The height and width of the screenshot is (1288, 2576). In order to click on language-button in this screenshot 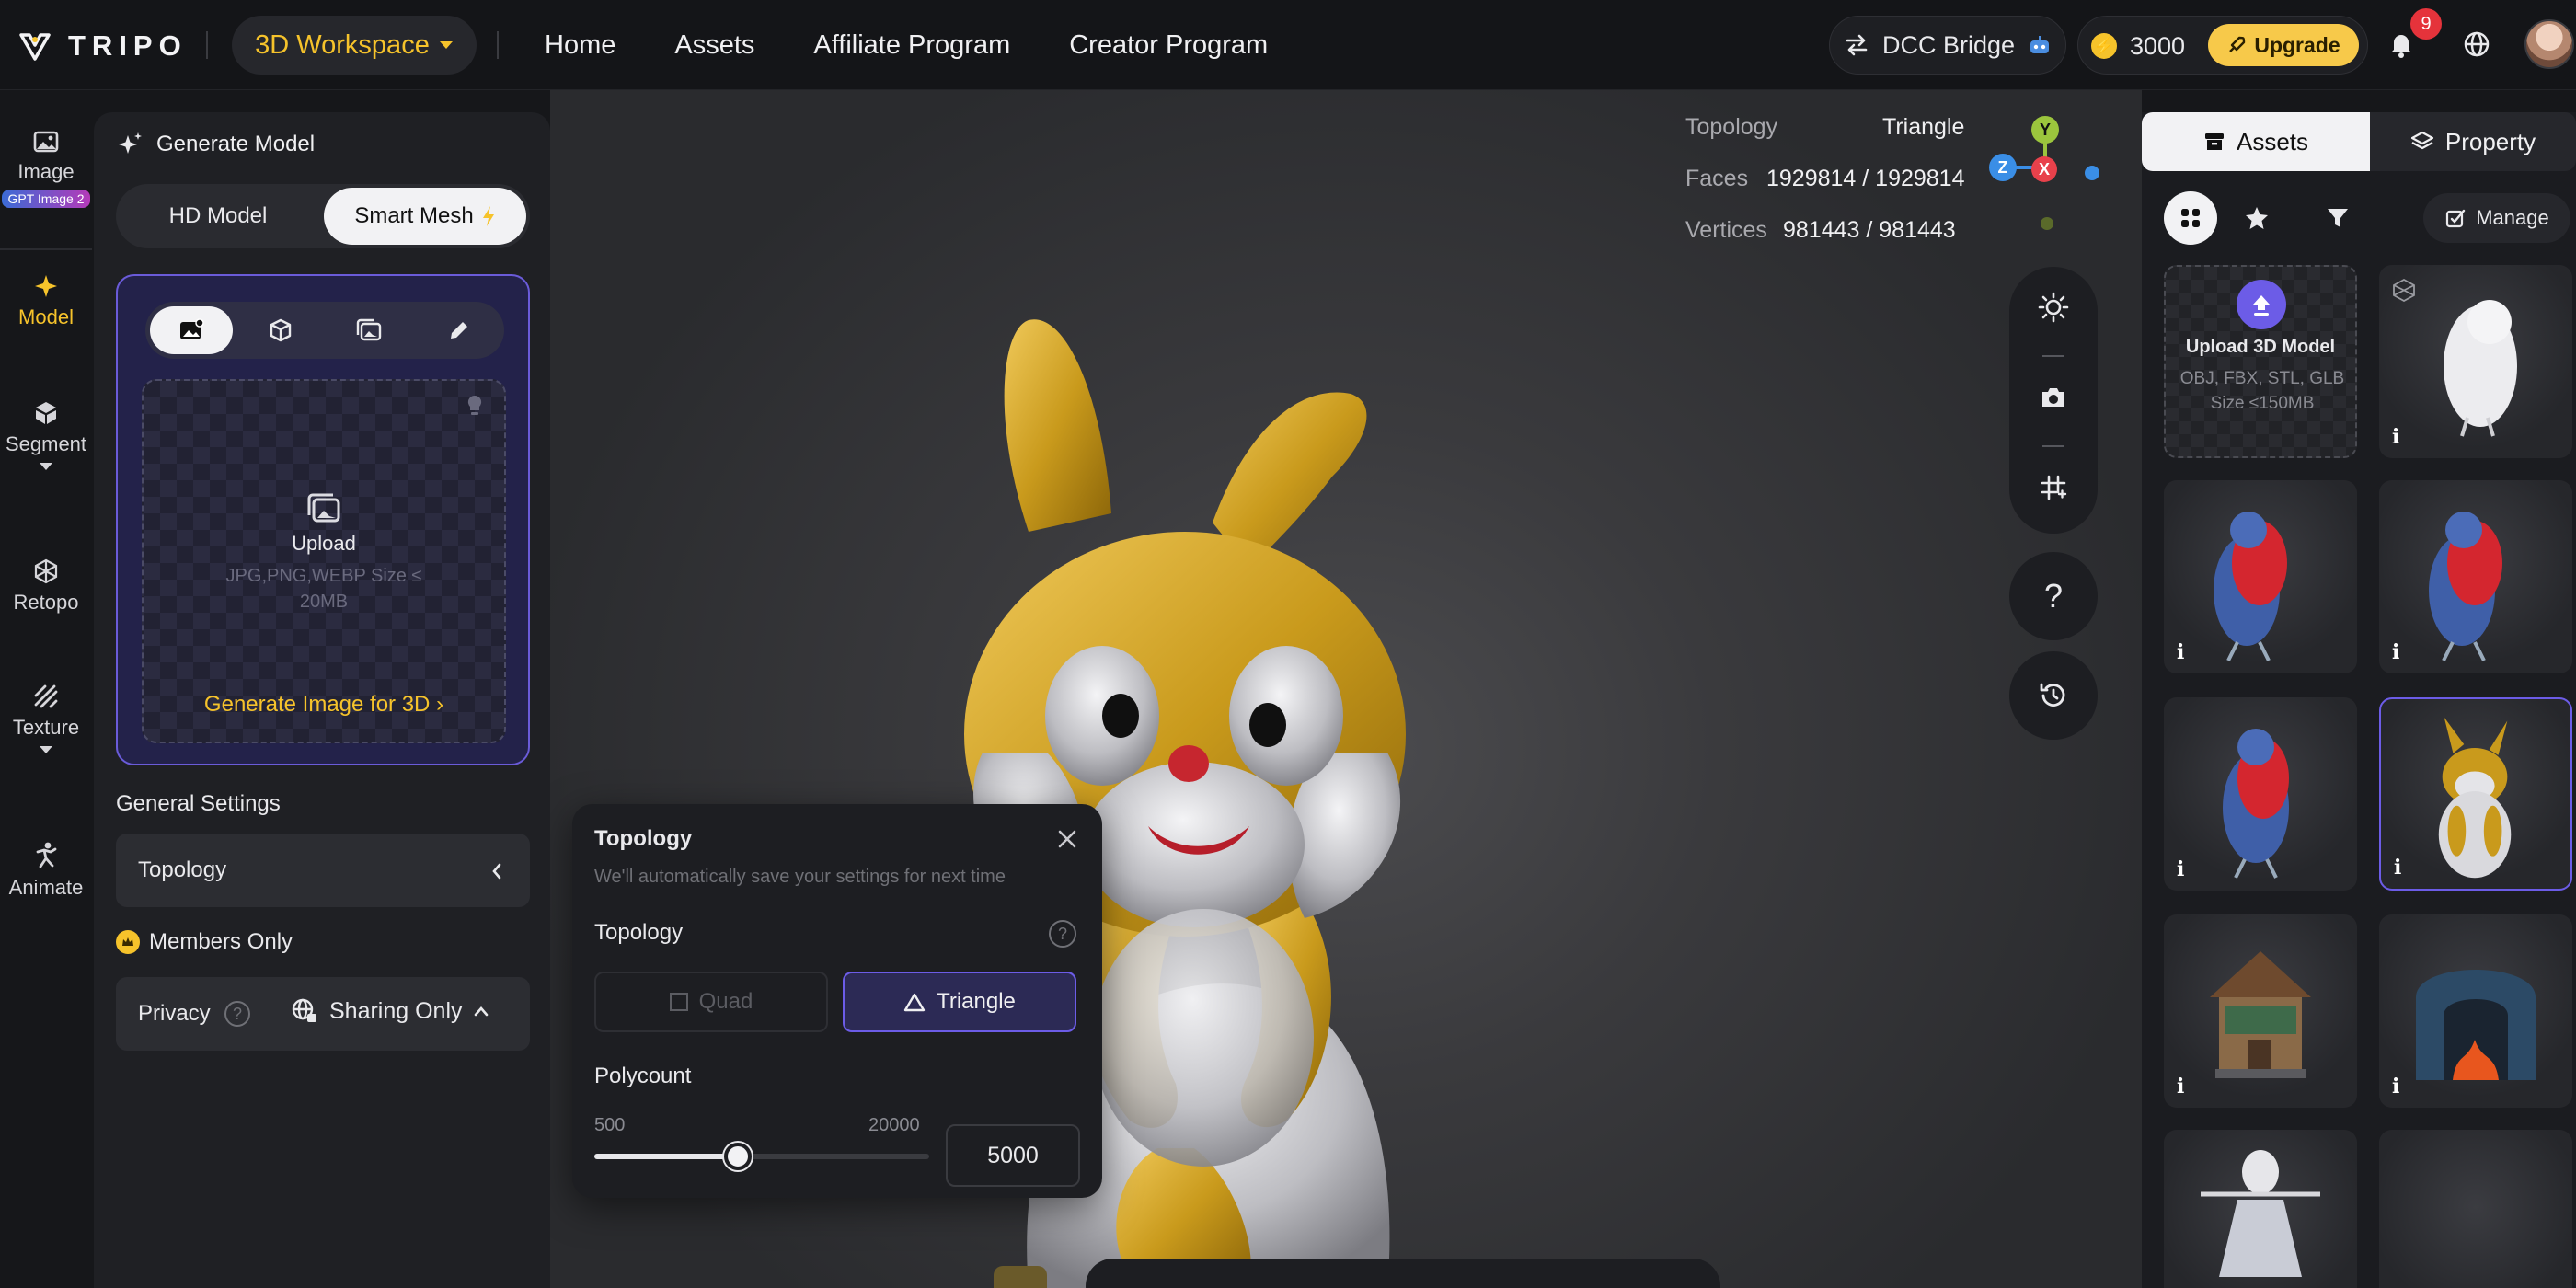, I will do `click(2477, 44)`.